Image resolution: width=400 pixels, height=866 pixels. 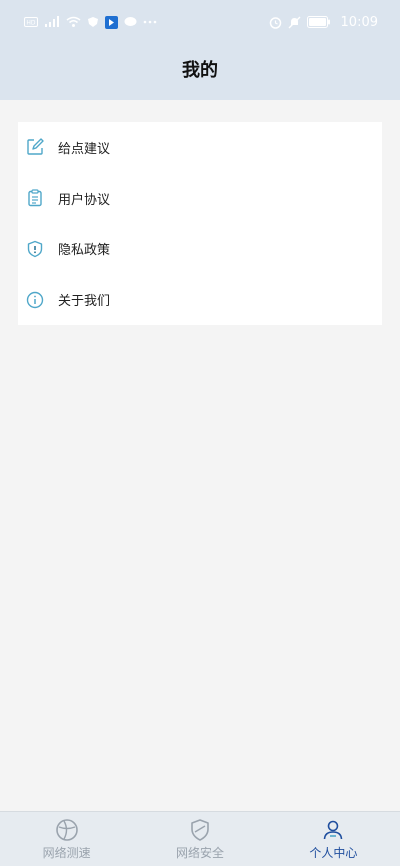 I want to click on menu-item-label: 关于我们, so click(x=84, y=302).